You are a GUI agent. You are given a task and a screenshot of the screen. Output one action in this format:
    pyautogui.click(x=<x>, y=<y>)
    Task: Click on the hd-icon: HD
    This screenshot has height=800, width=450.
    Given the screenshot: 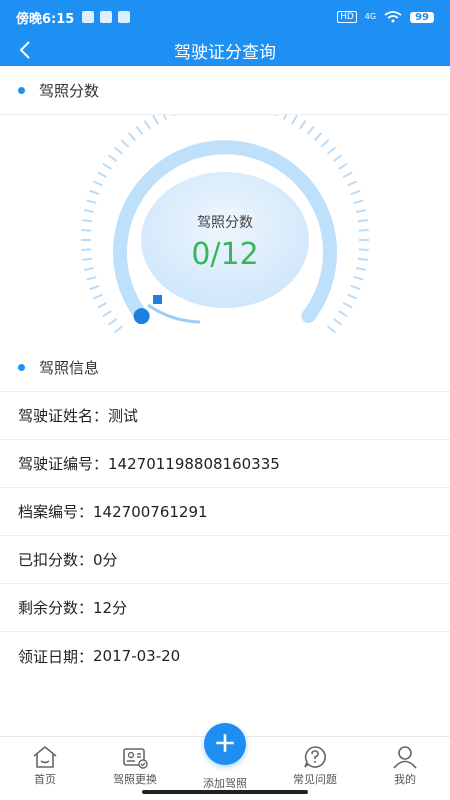 What is the action you would take?
    pyautogui.click(x=347, y=17)
    